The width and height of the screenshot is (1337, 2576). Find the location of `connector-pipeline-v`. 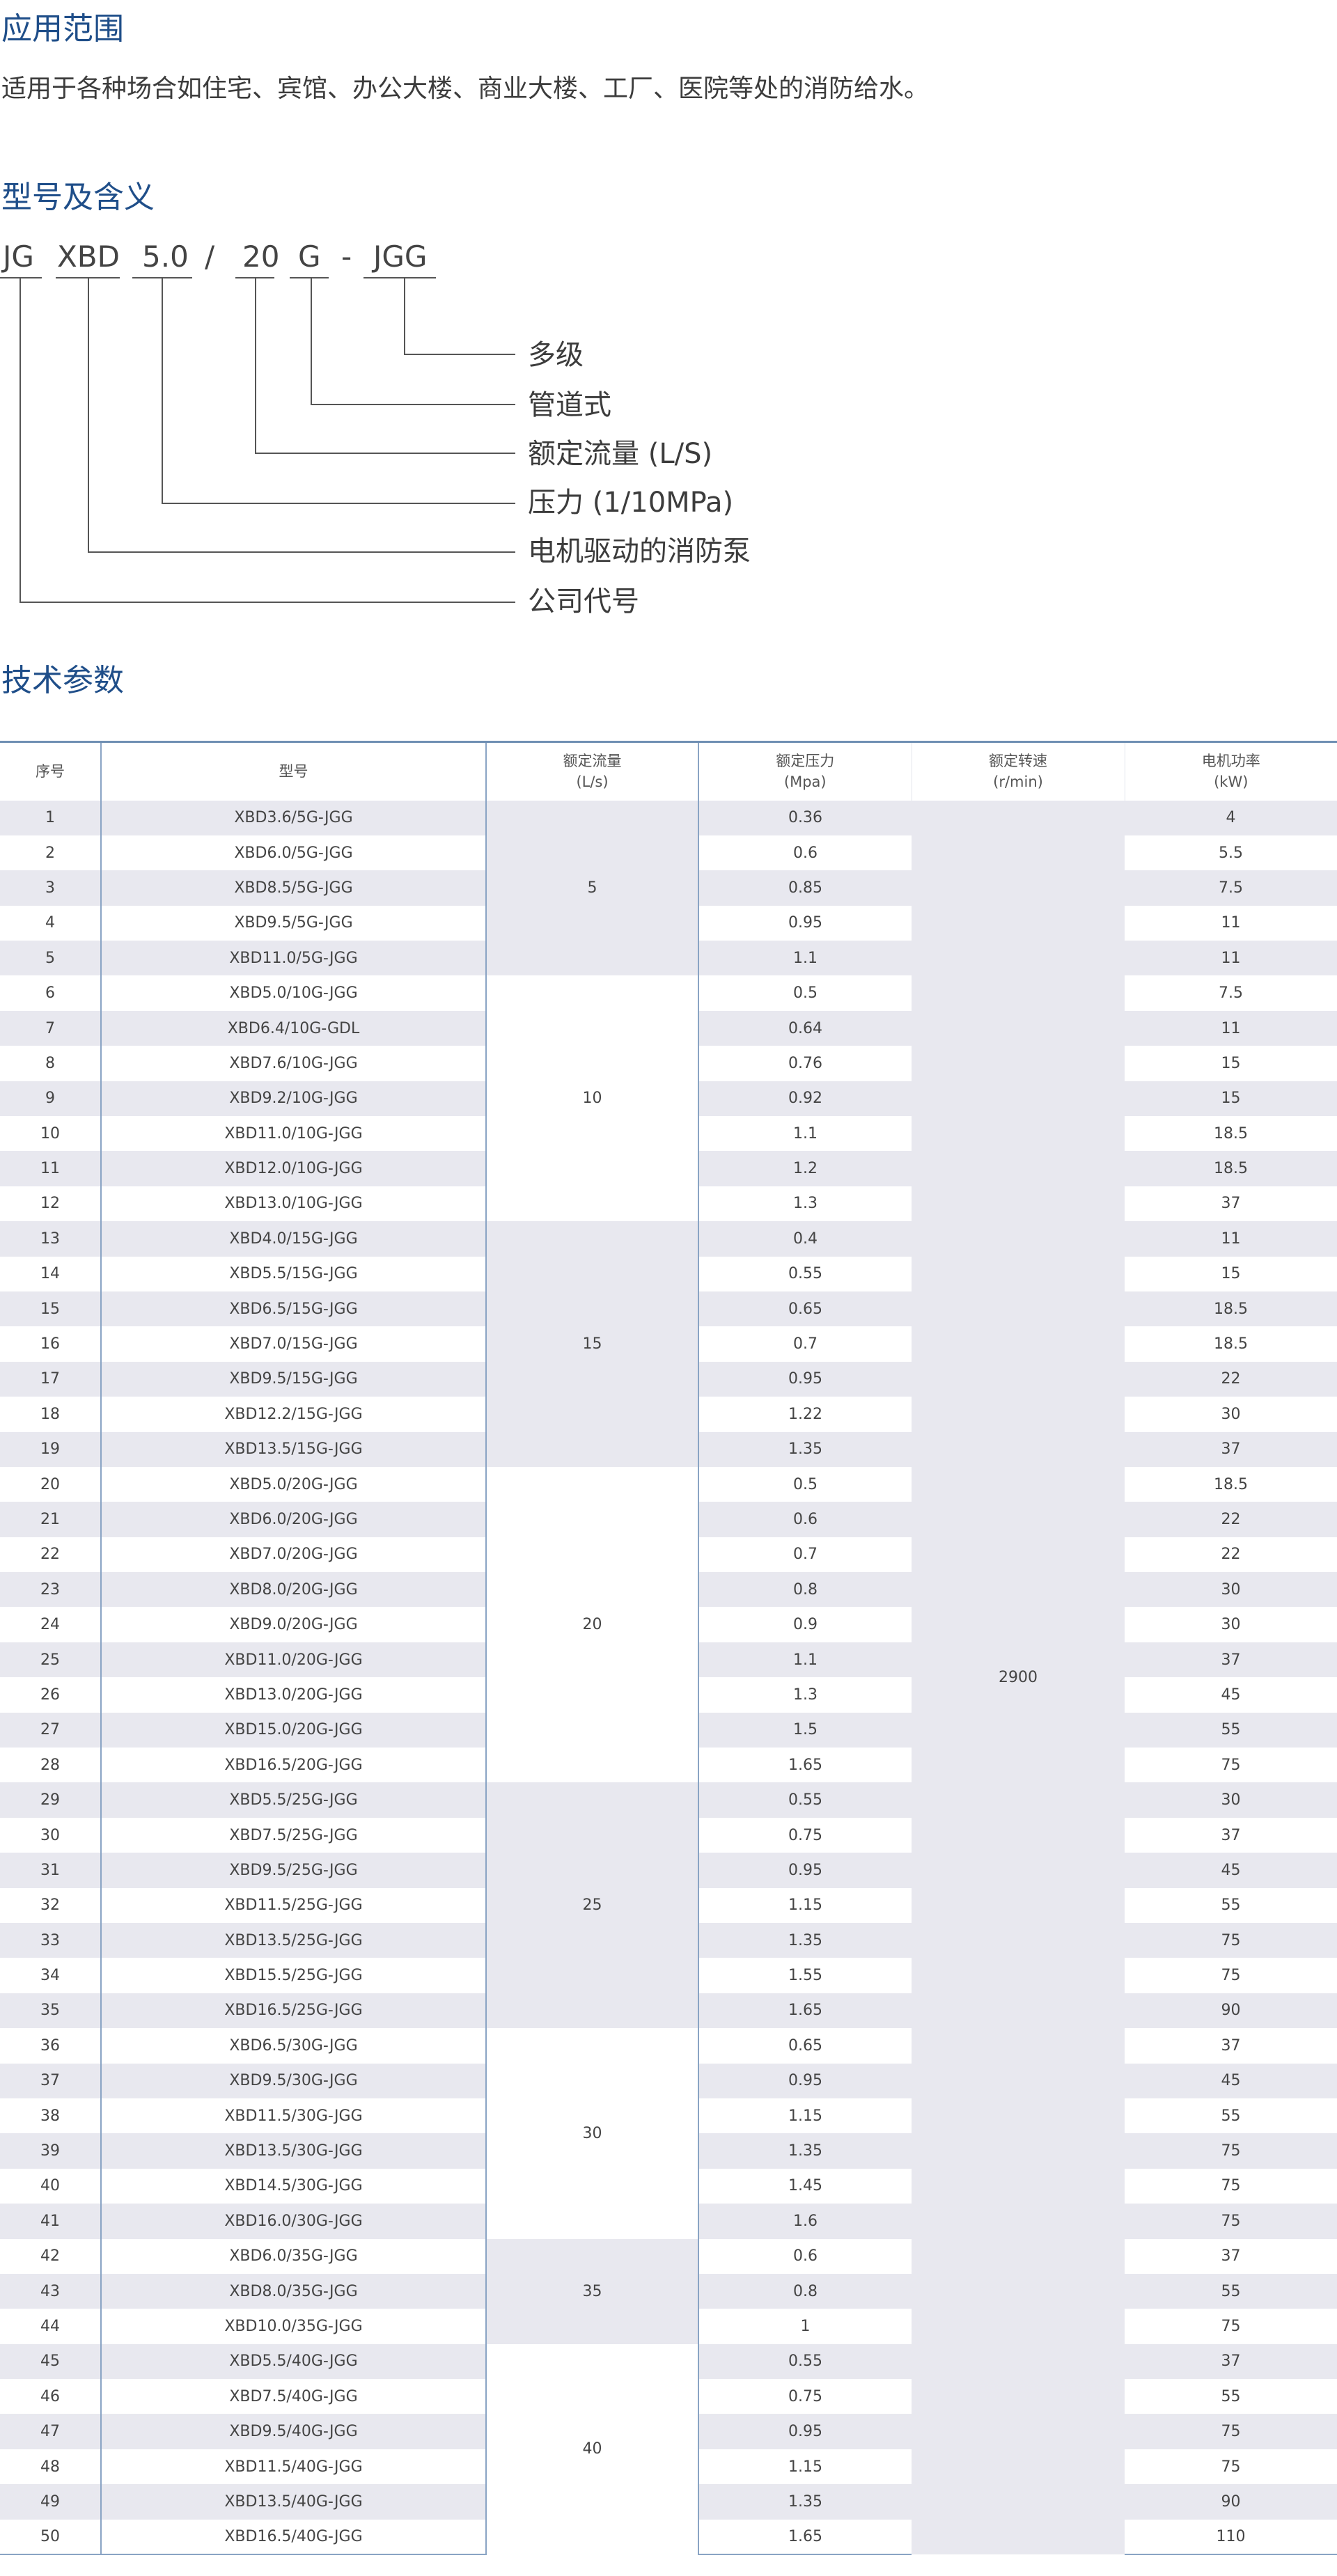

connector-pipeline-v is located at coordinates (312, 341).